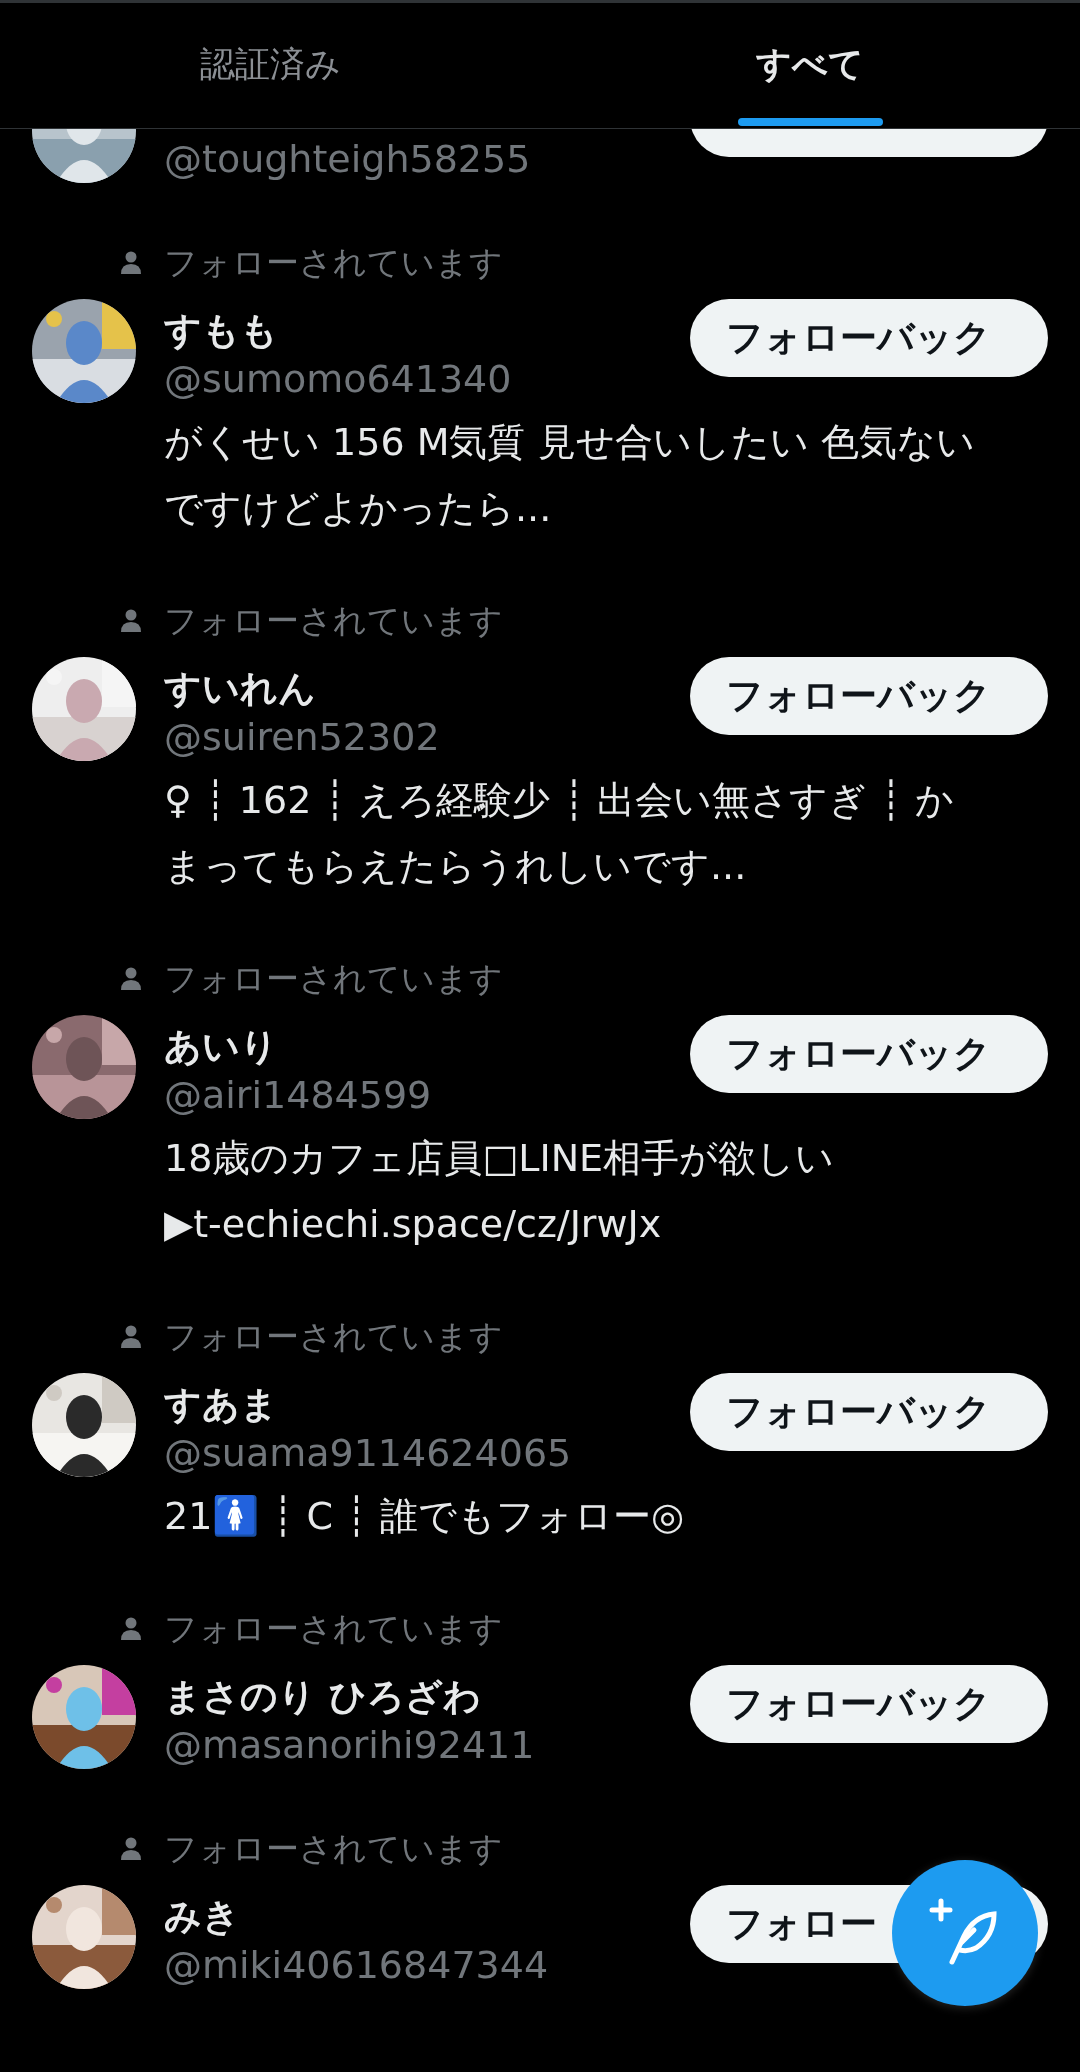 This screenshot has width=1080, height=2072. What do you see at coordinates (810, 64) in the screenshot?
I see `tab: すべて` at bounding box center [810, 64].